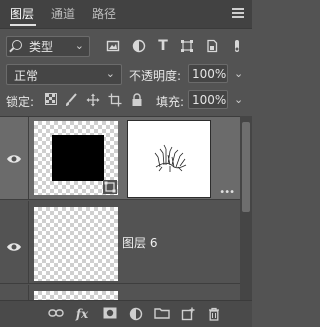  What do you see at coordinates (126, 45) in the screenshot?
I see `layer-filter-row: 类型 ⌄ T` at bounding box center [126, 45].